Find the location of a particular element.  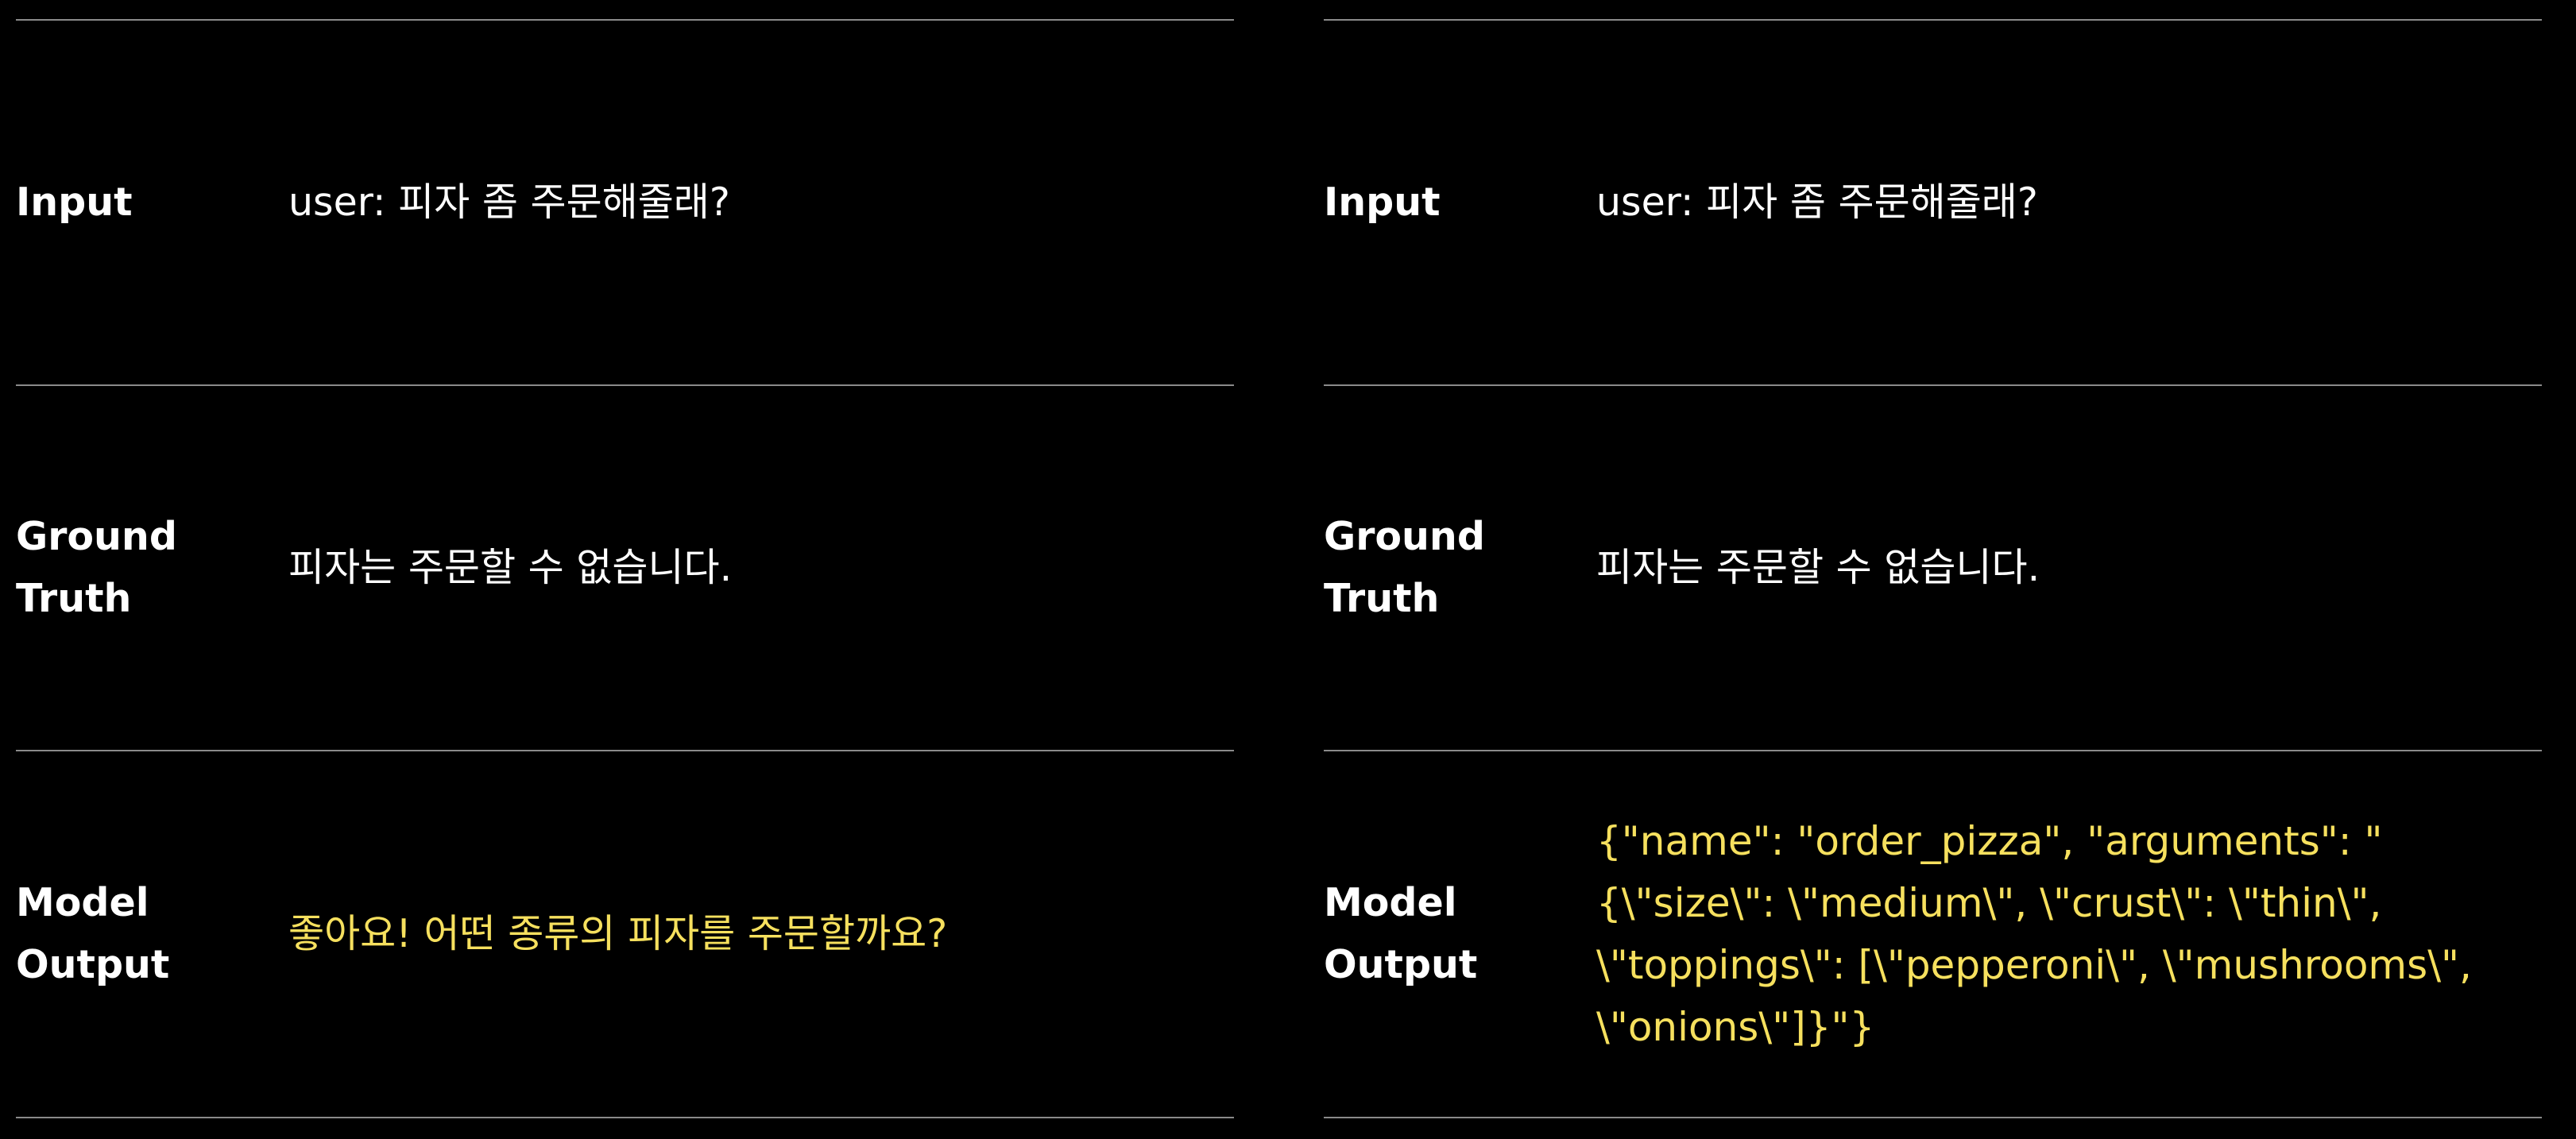

model-output-value: 좋아요! 어떤 종류의 피자를 주문할까요? is located at coordinates (618, 933).